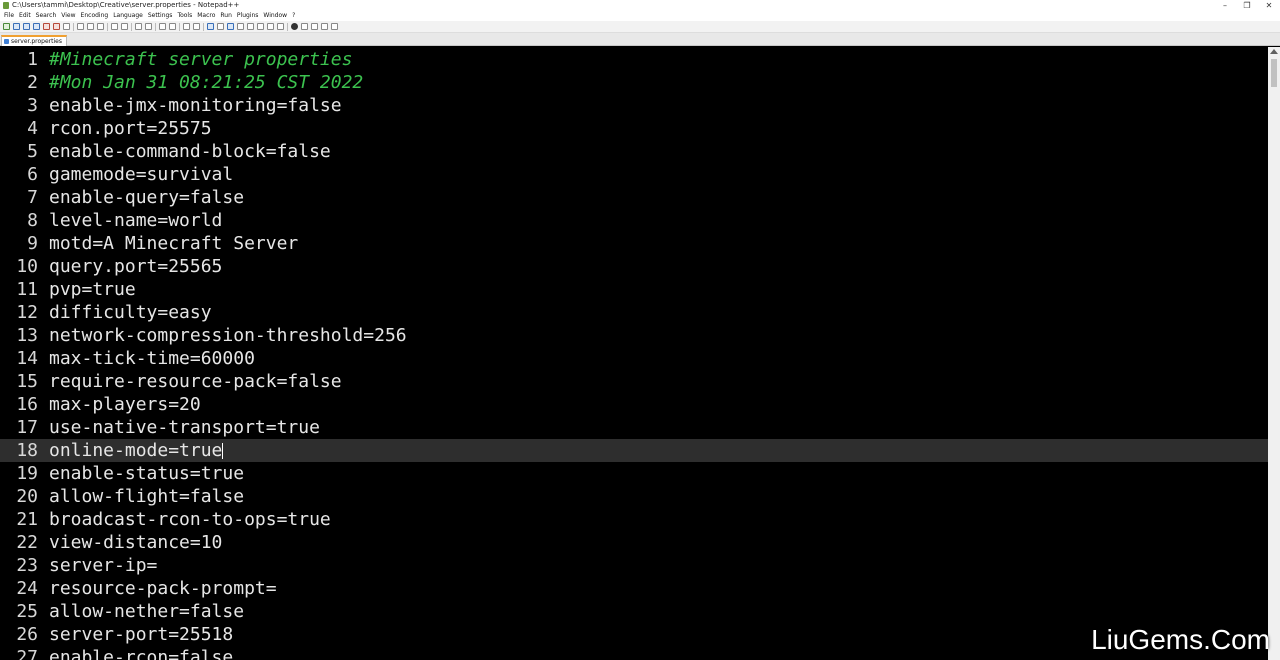  Describe the element at coordinates (146, 473) in the screenshot. I see `line-text: enable-status=true` at that location.